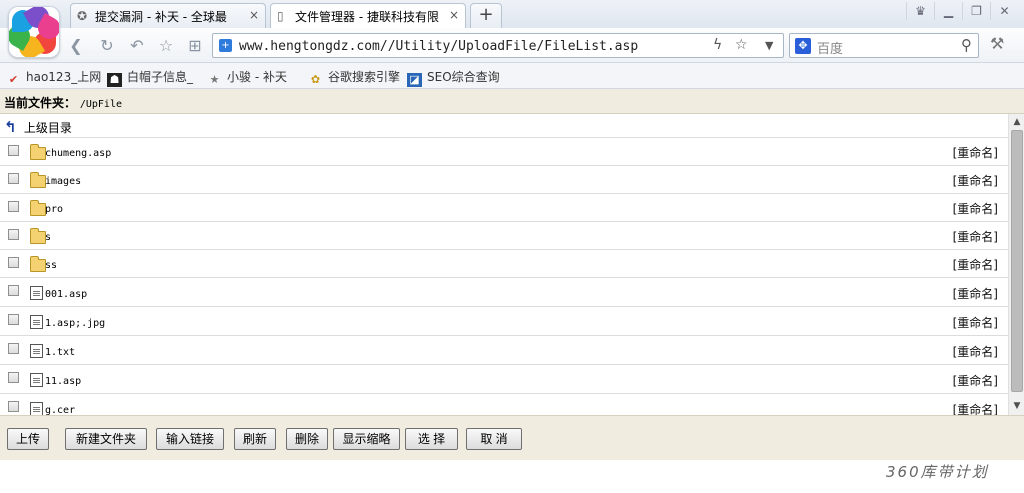 The height and width of the screenshot is (493, 1024). I want to click on file-name-link: 1.asp;.jpg, so click(75, 323).